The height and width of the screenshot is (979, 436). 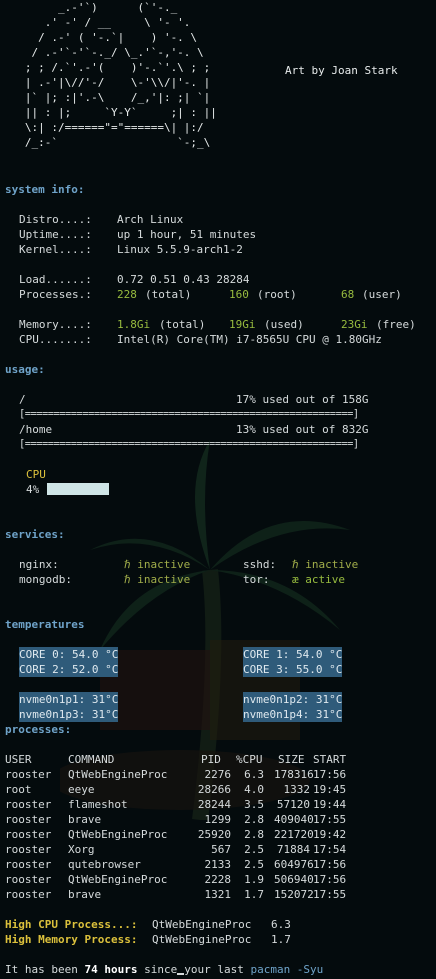 What do you see at coordinates (330, 804) in the screenshot?
I see `process-cell: 19:44` at bounding box center [330, 804].